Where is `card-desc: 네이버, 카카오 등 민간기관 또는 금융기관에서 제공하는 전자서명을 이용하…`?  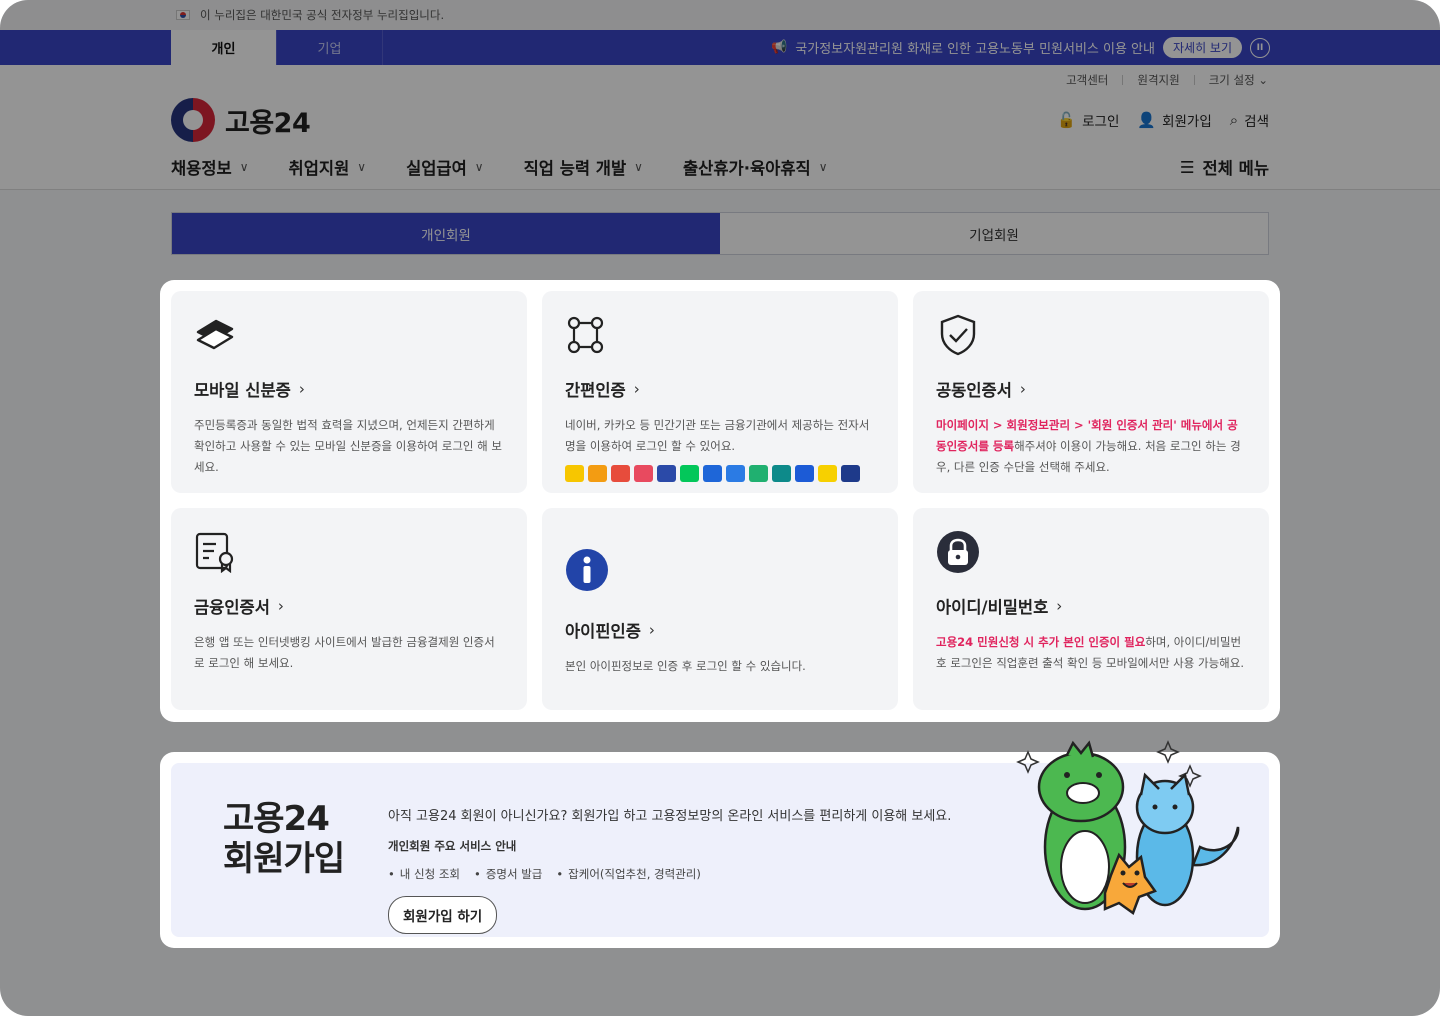 card-desc: 네이버, 카카오 등 민간기관 또는 금융기관에서 제공하는 전자서명을 이용하… is located at coordinates (717, 435).